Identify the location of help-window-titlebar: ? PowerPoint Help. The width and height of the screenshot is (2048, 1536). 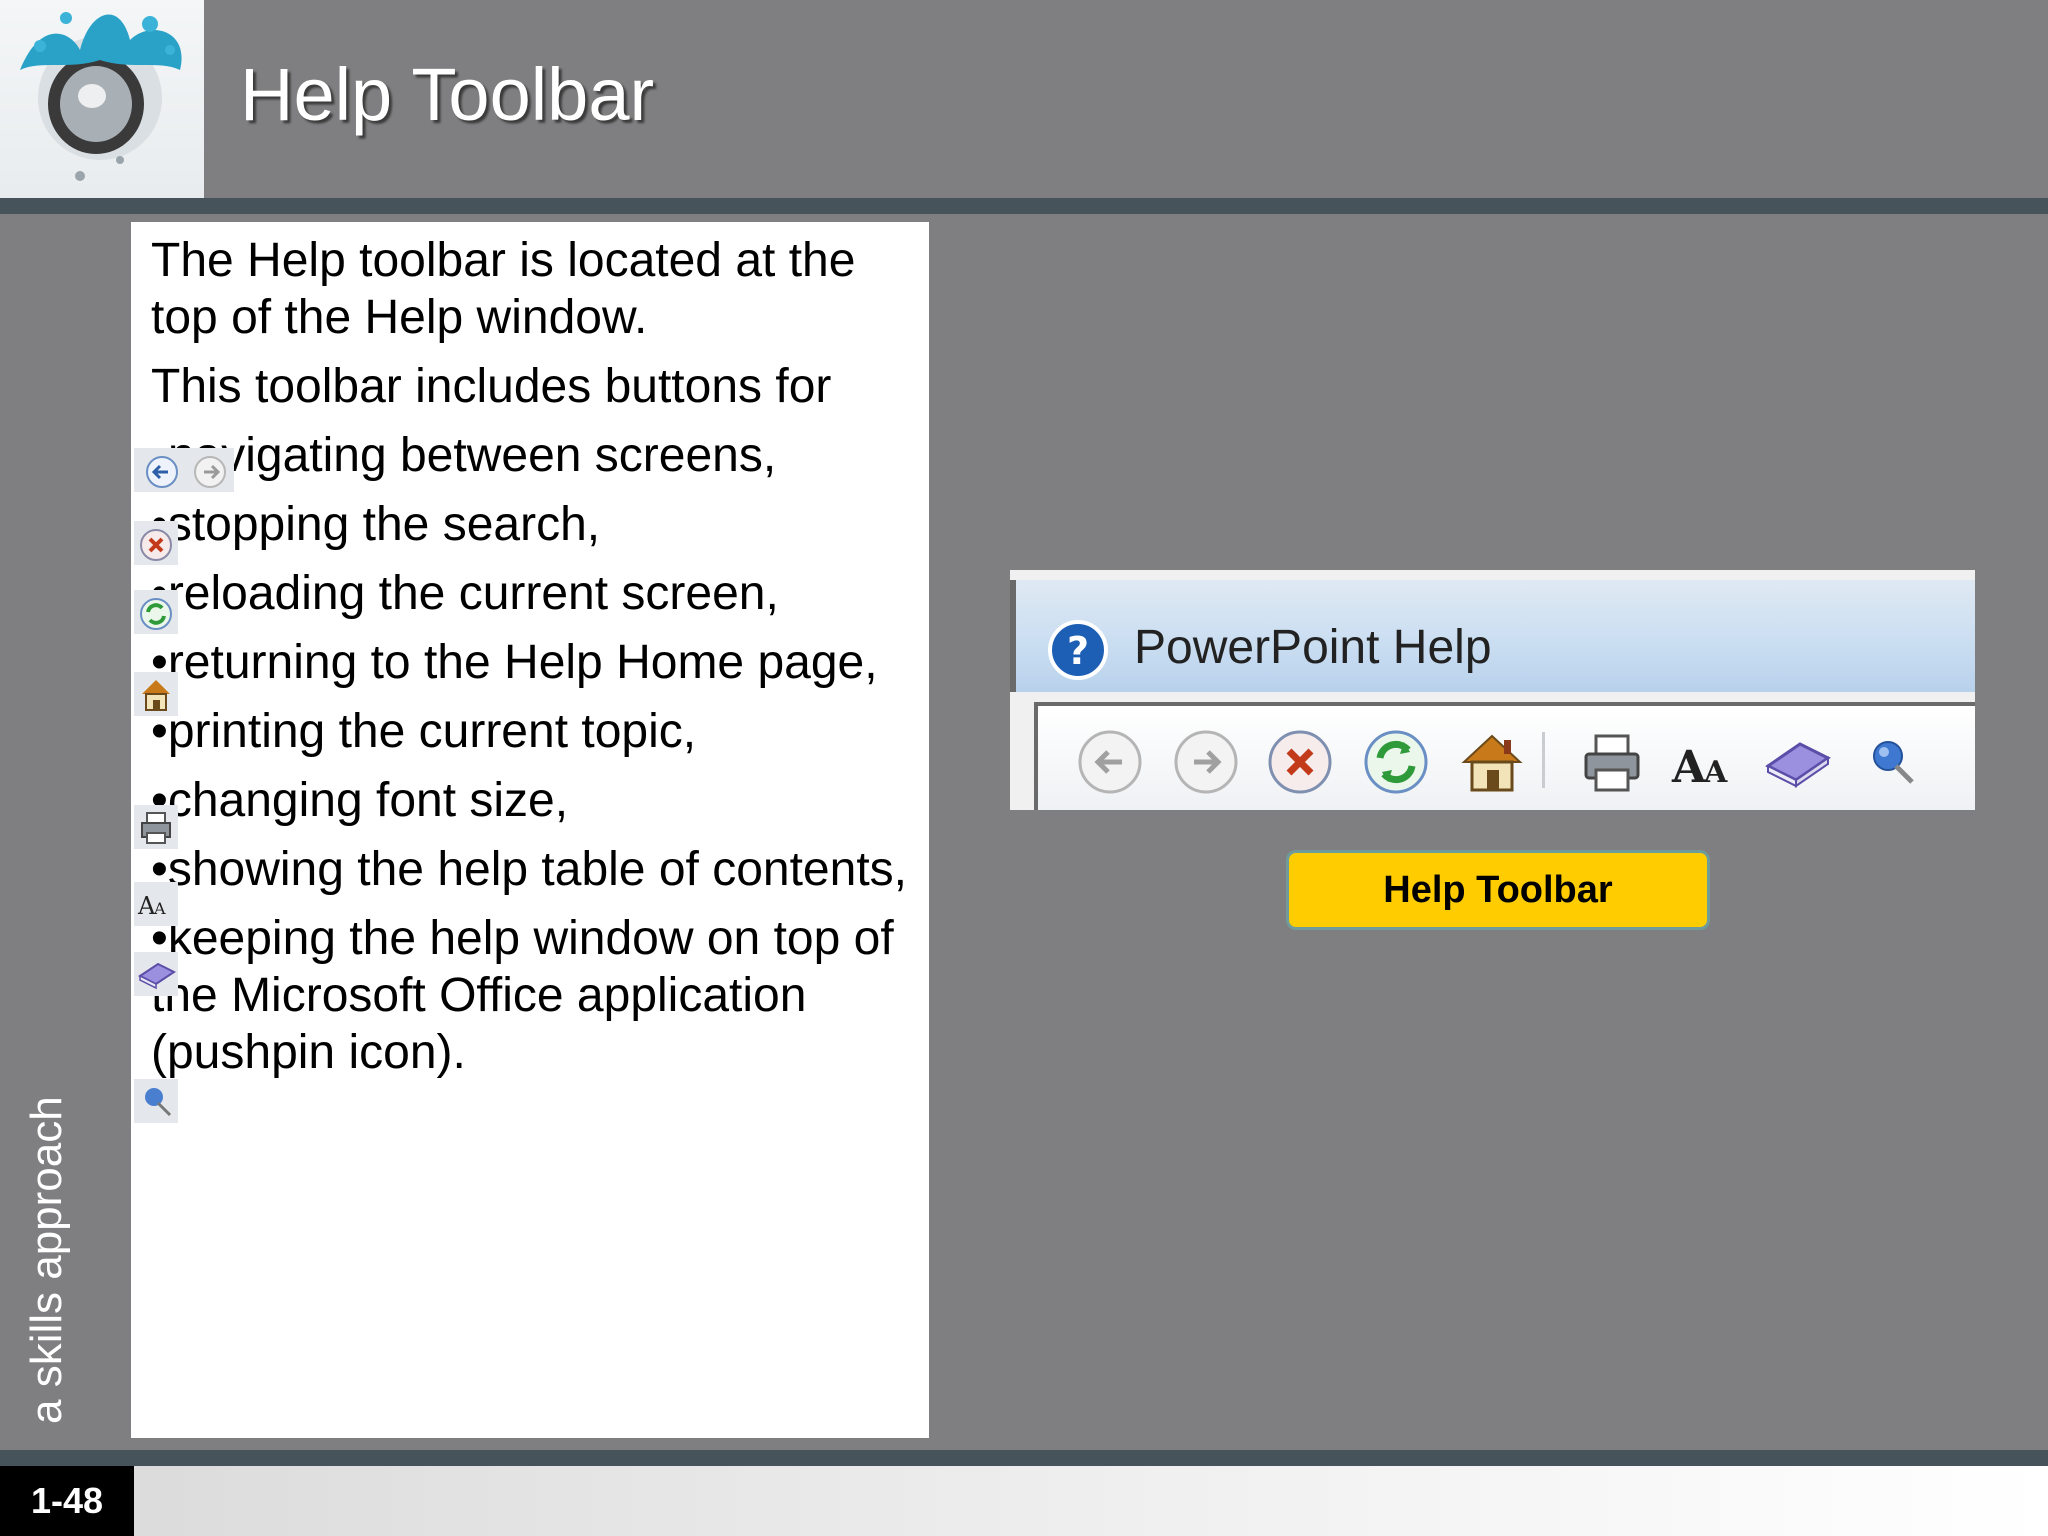
(1492, 636).